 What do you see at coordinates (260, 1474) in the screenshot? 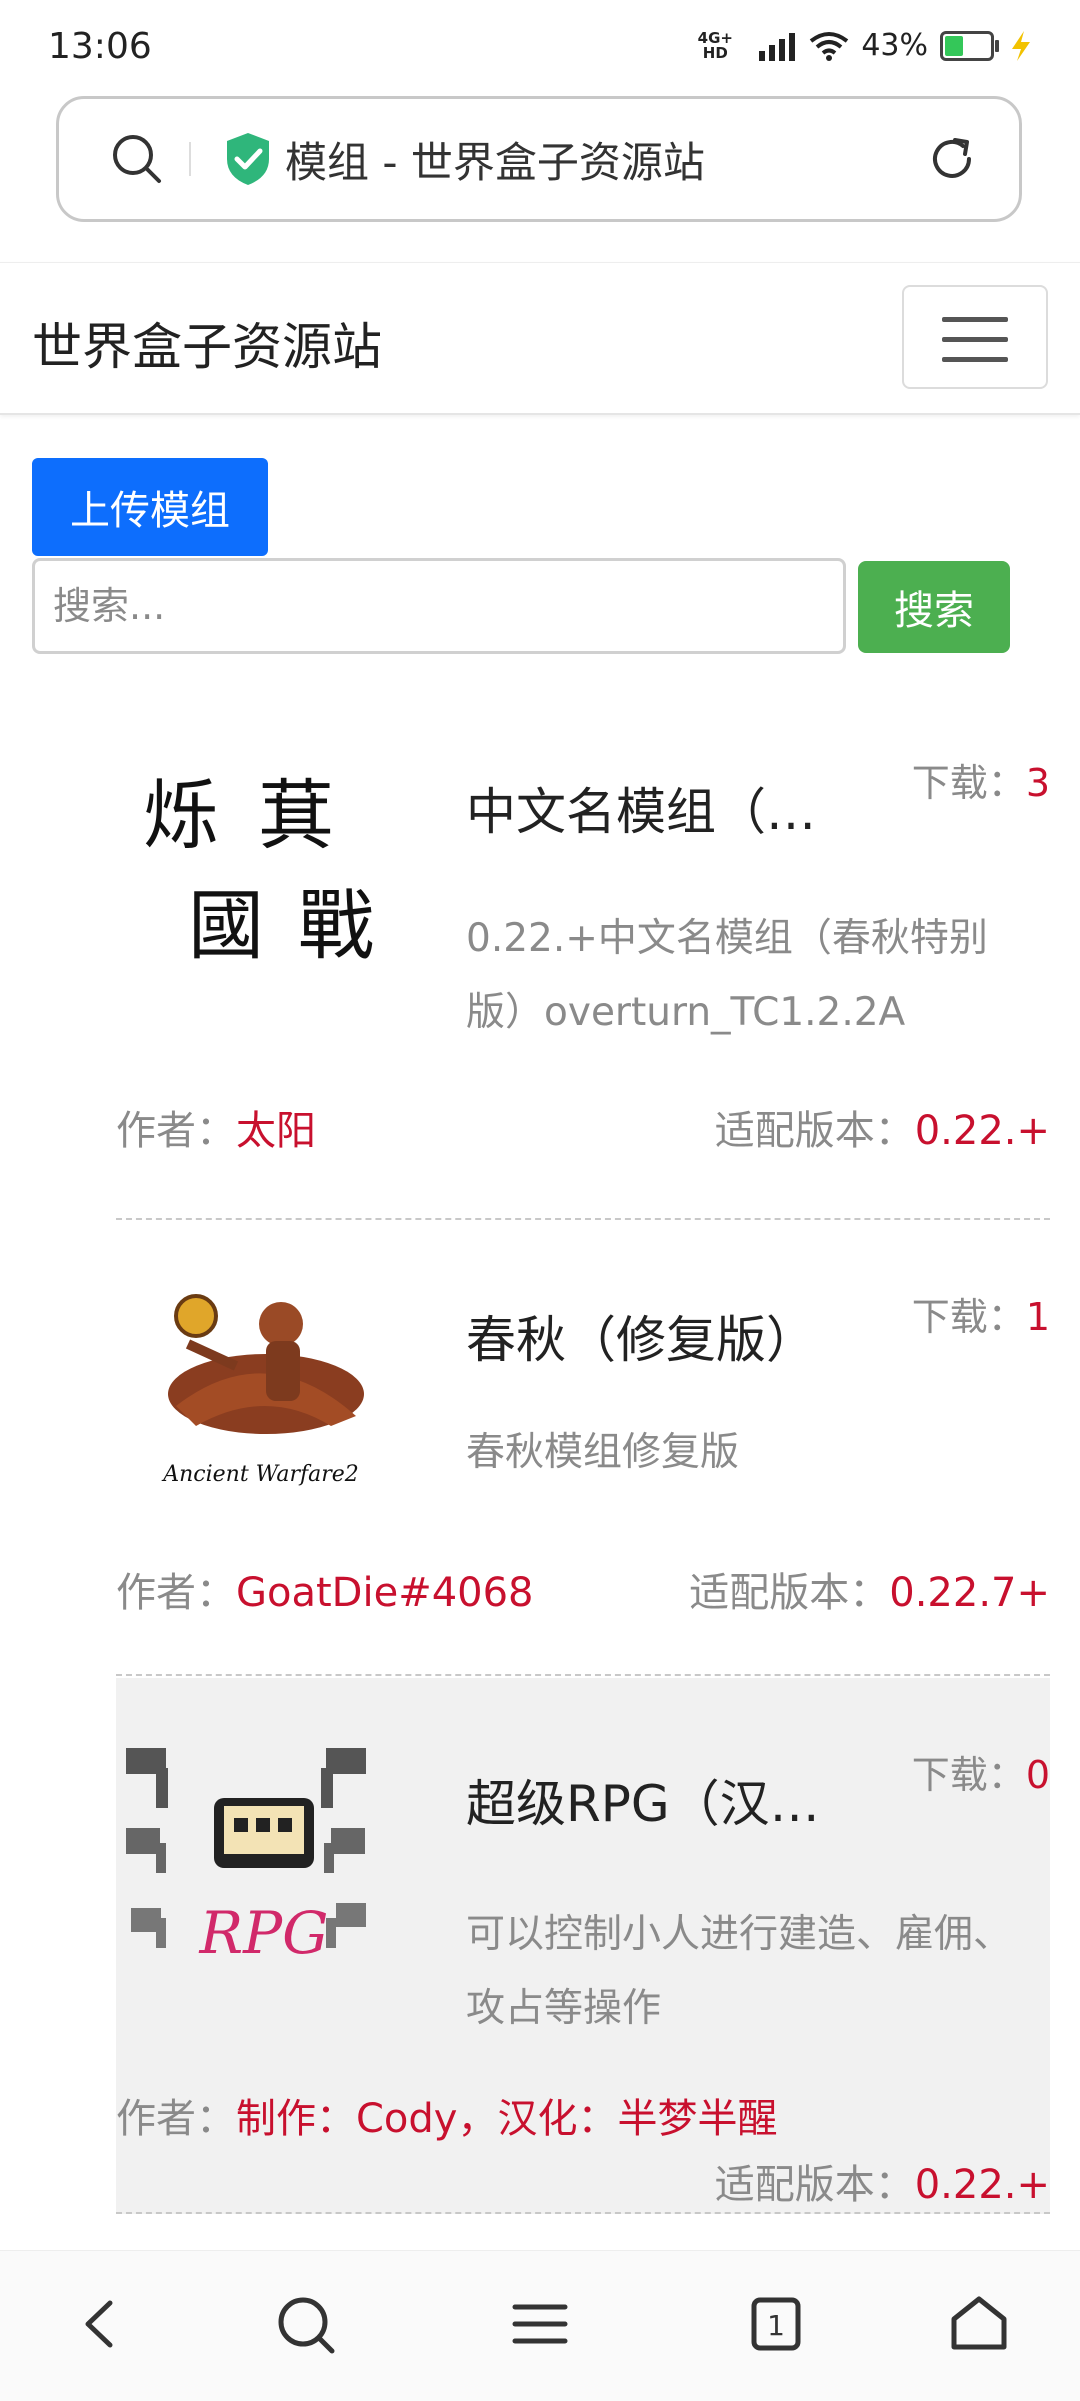
I see `thumb-caption: Ancient Warfare2` at bounding box center [260, 1474].